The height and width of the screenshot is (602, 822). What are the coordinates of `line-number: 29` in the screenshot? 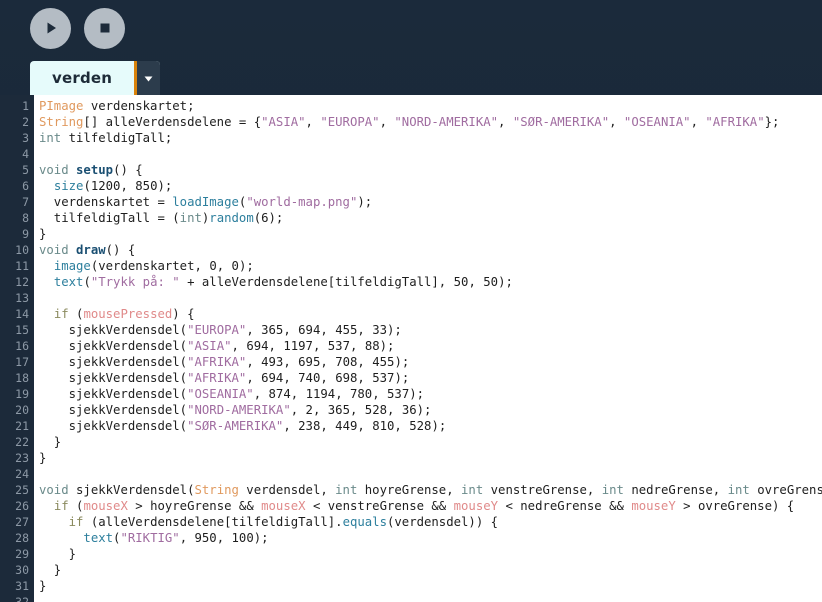 It's located at (22, 554).